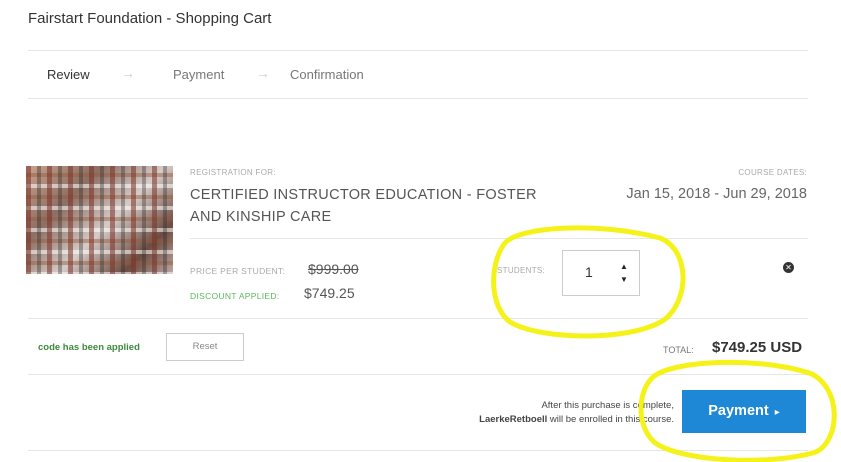 This screenshot has width=841, height=462. What do you see at coordinates (521, 270) in the screenshot?
I see `students-label: STUDENTS:` at bounding box center [521, 270].